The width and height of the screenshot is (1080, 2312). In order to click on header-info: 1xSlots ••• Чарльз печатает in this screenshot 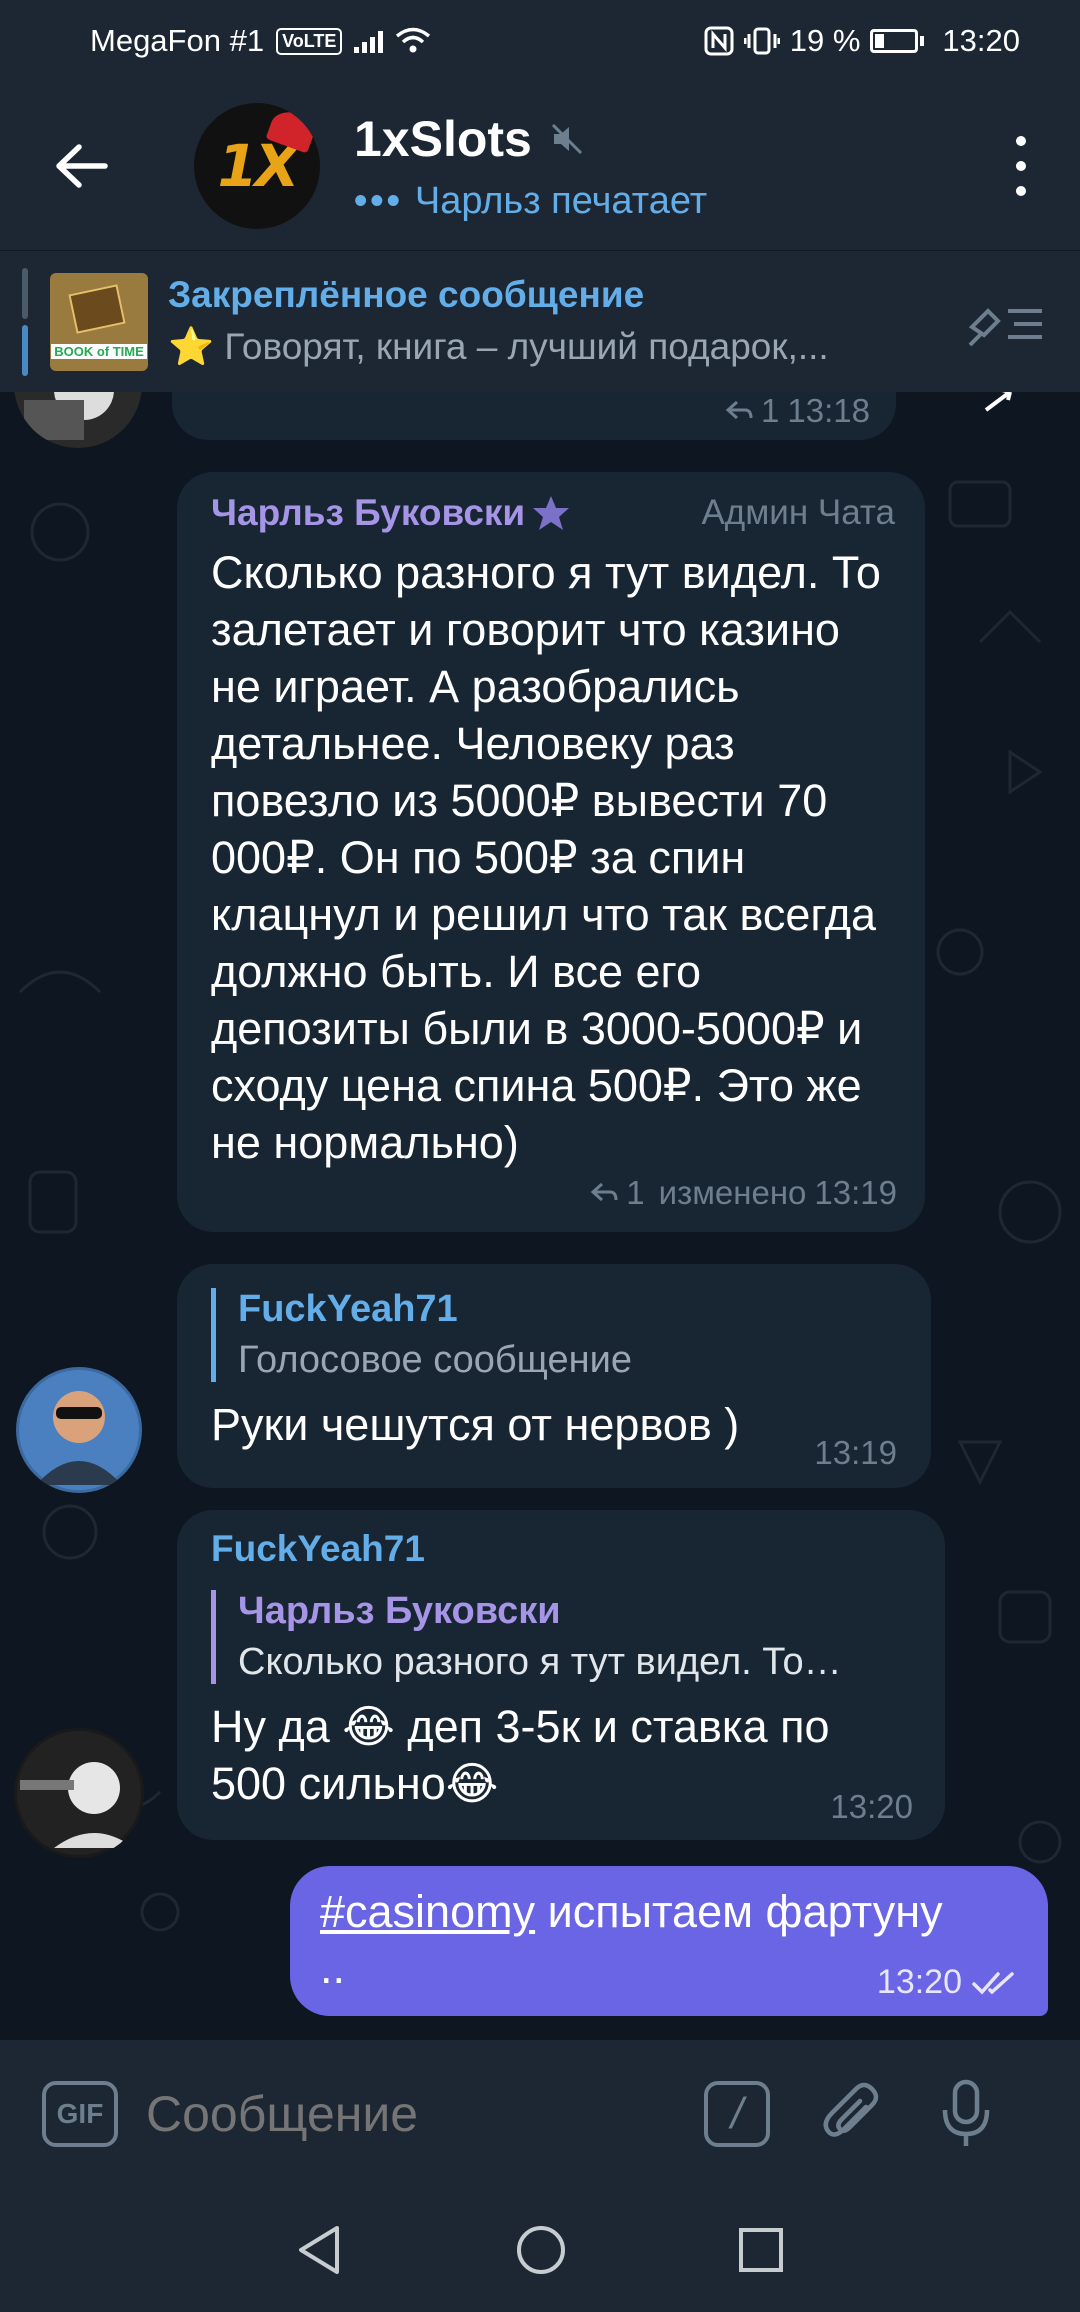, I will do `click(530, 166)`.